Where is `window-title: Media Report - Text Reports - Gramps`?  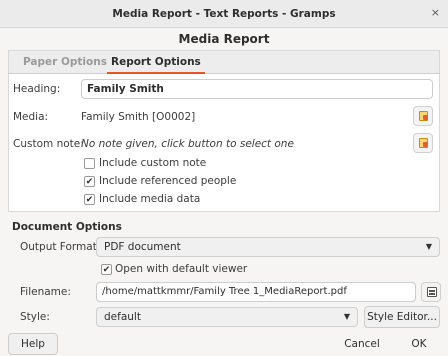
window-title: Media Report - Text Reports - Gramps is located at coordinates (224, 13).